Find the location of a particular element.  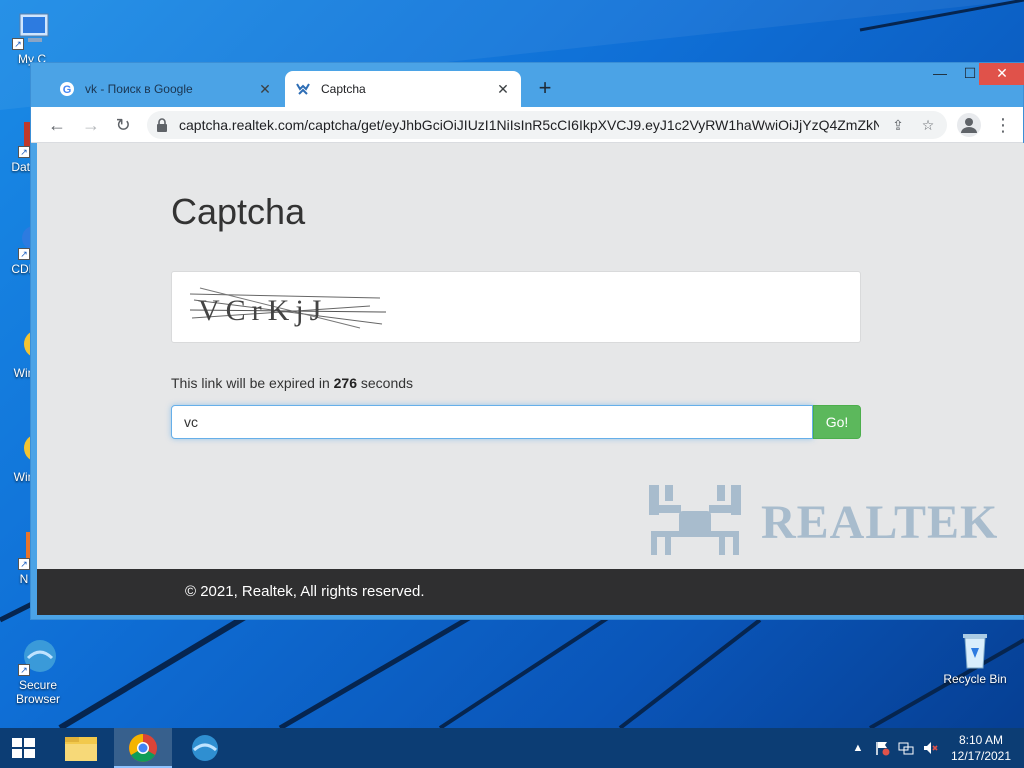

page-footer: © 2021, Realtek, All rights reserved. is located at coordinates (530, 592).